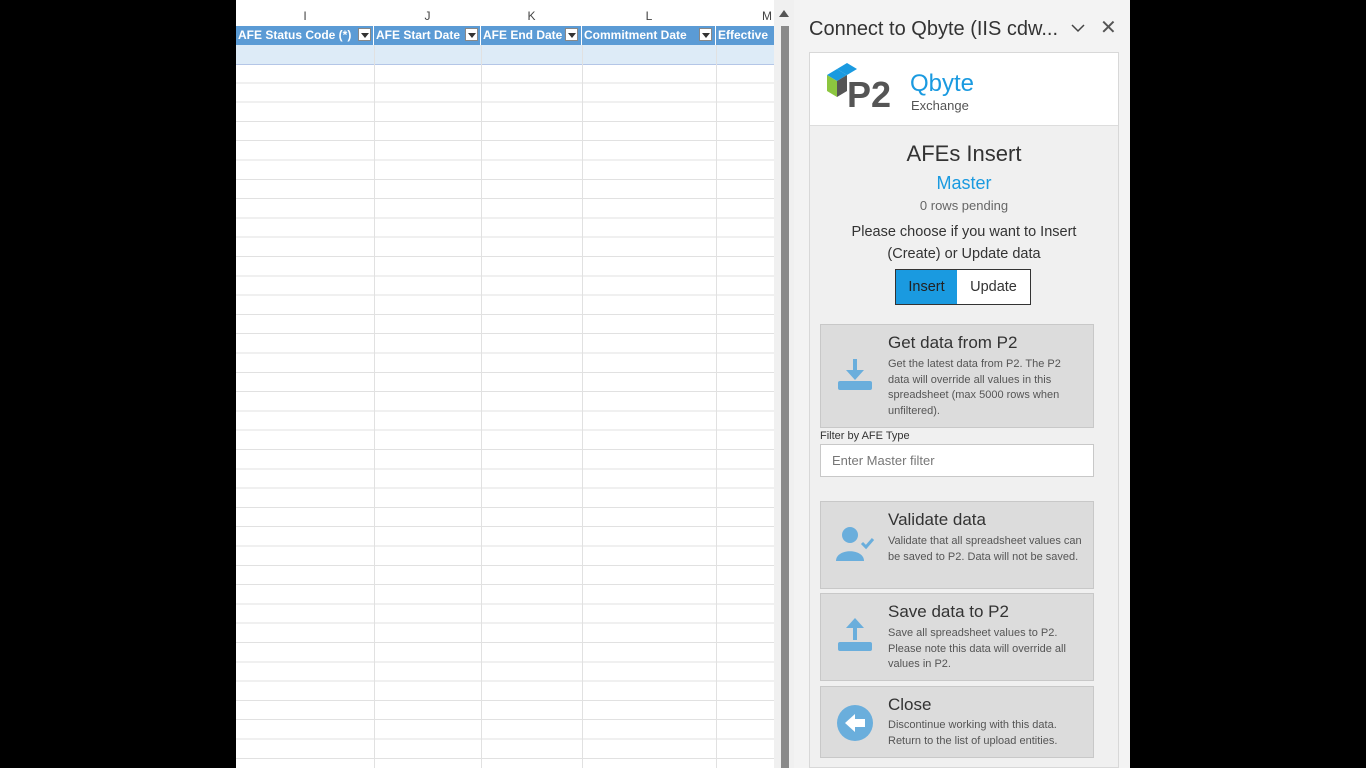 This screenshot has width=1366, height=768. What do you see at coordinates (523, 35) in the screenshot?
I see `table-header-label: AFE End Date` at bounding box center [523, 35].